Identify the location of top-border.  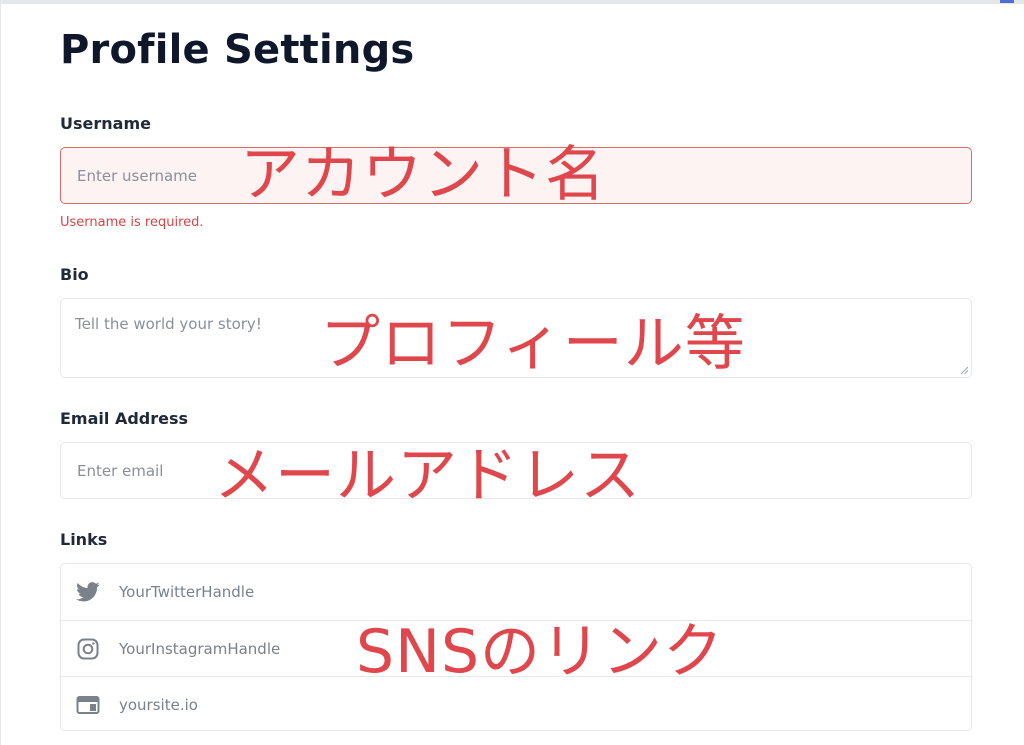
(512, 2).